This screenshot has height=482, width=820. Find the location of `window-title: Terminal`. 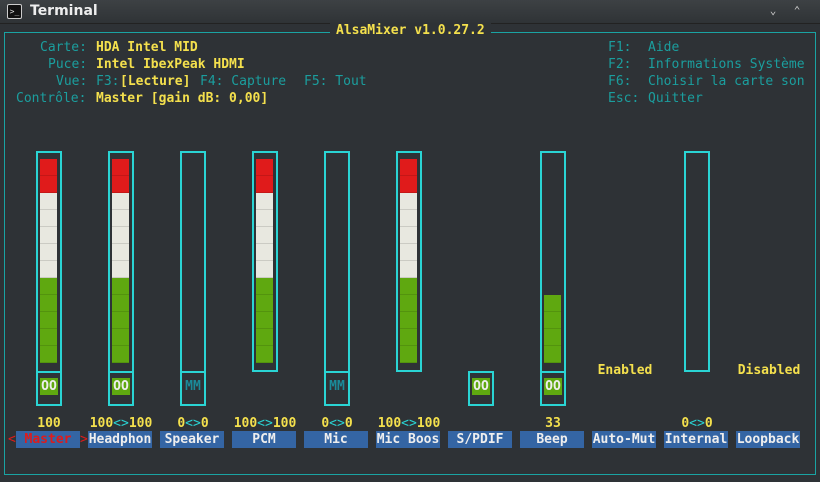

window-title: Terminal is located at coordinates (64, 11).